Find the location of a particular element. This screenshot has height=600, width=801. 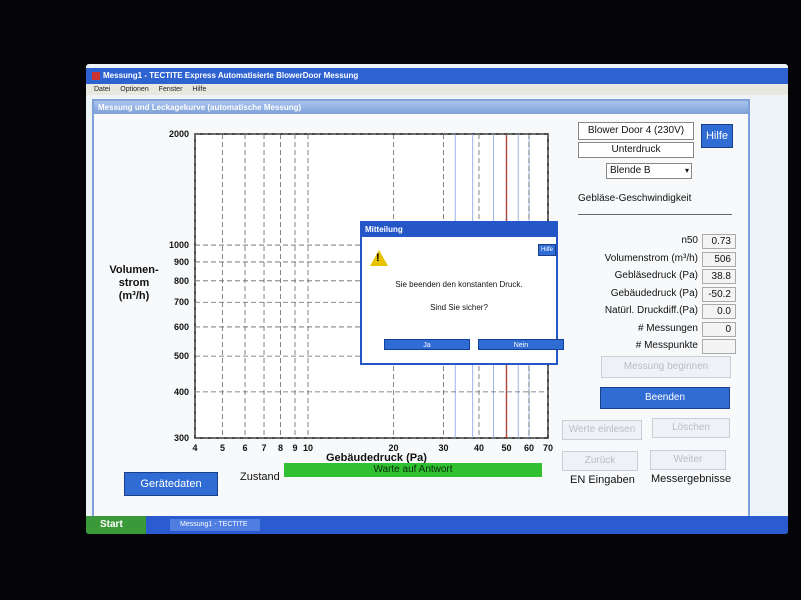

end-button: Beenden is located at coordinates (665, 398).